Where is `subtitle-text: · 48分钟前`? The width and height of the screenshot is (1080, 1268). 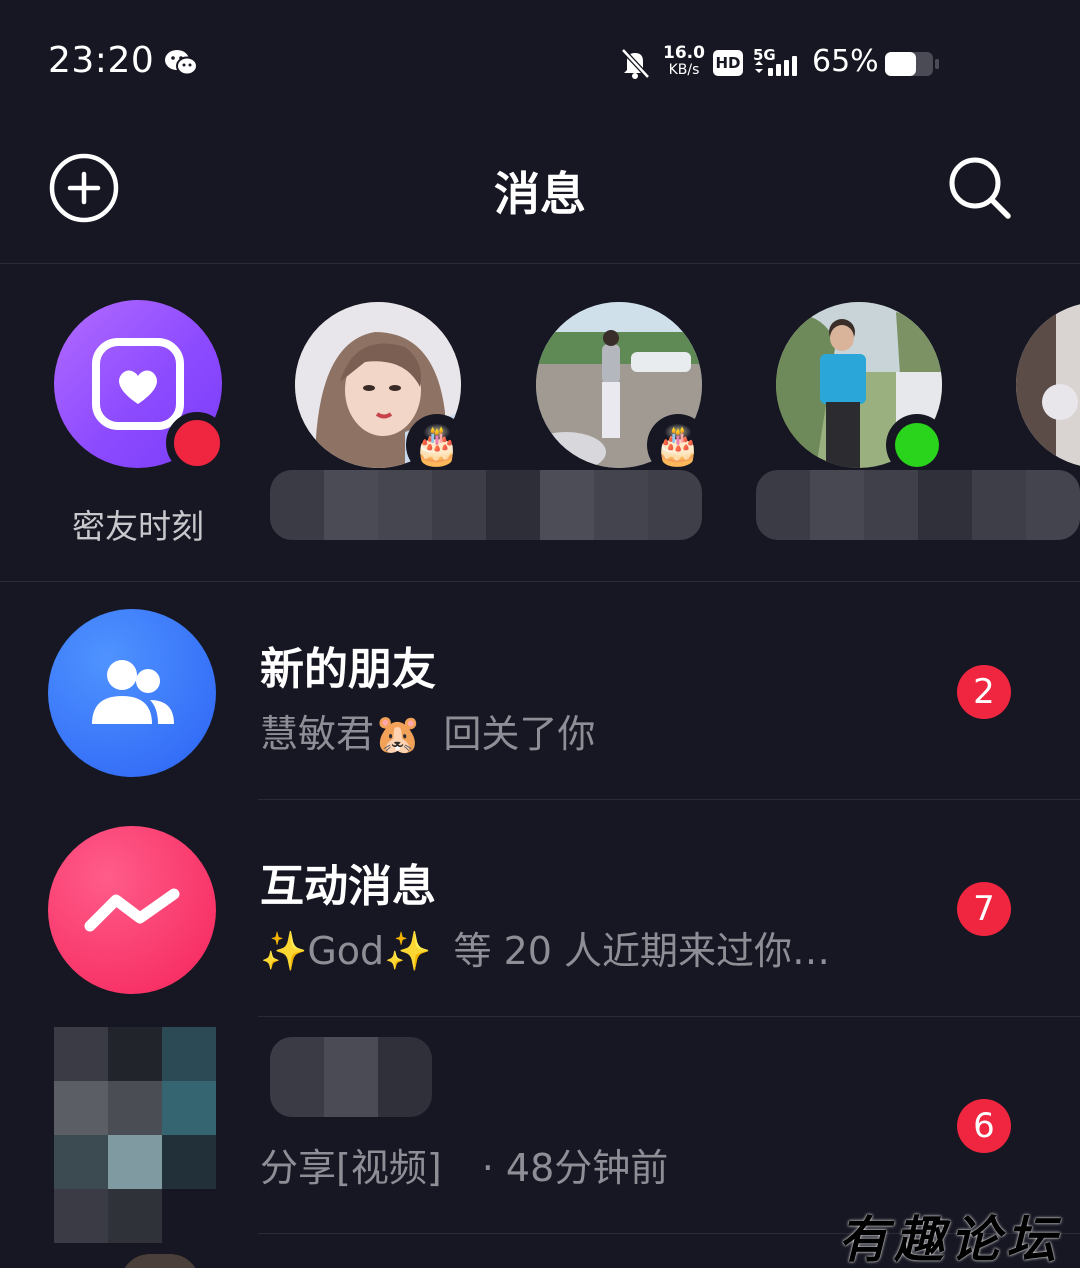
subtitle-text: · 48分钟前 is located at coordinates (575, 1168).